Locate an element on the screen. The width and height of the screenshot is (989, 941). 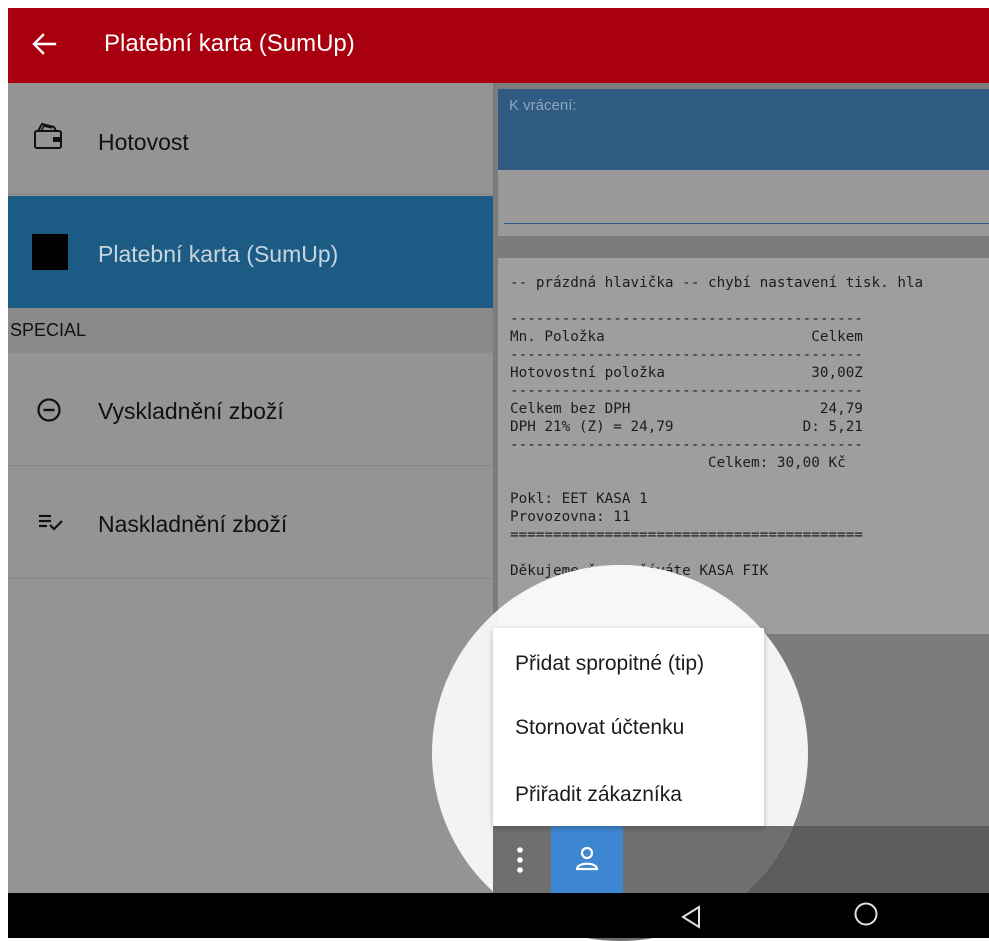
menu-item-add-tip: Přidat spropitné (tip) is located at coordinates (609, 664).